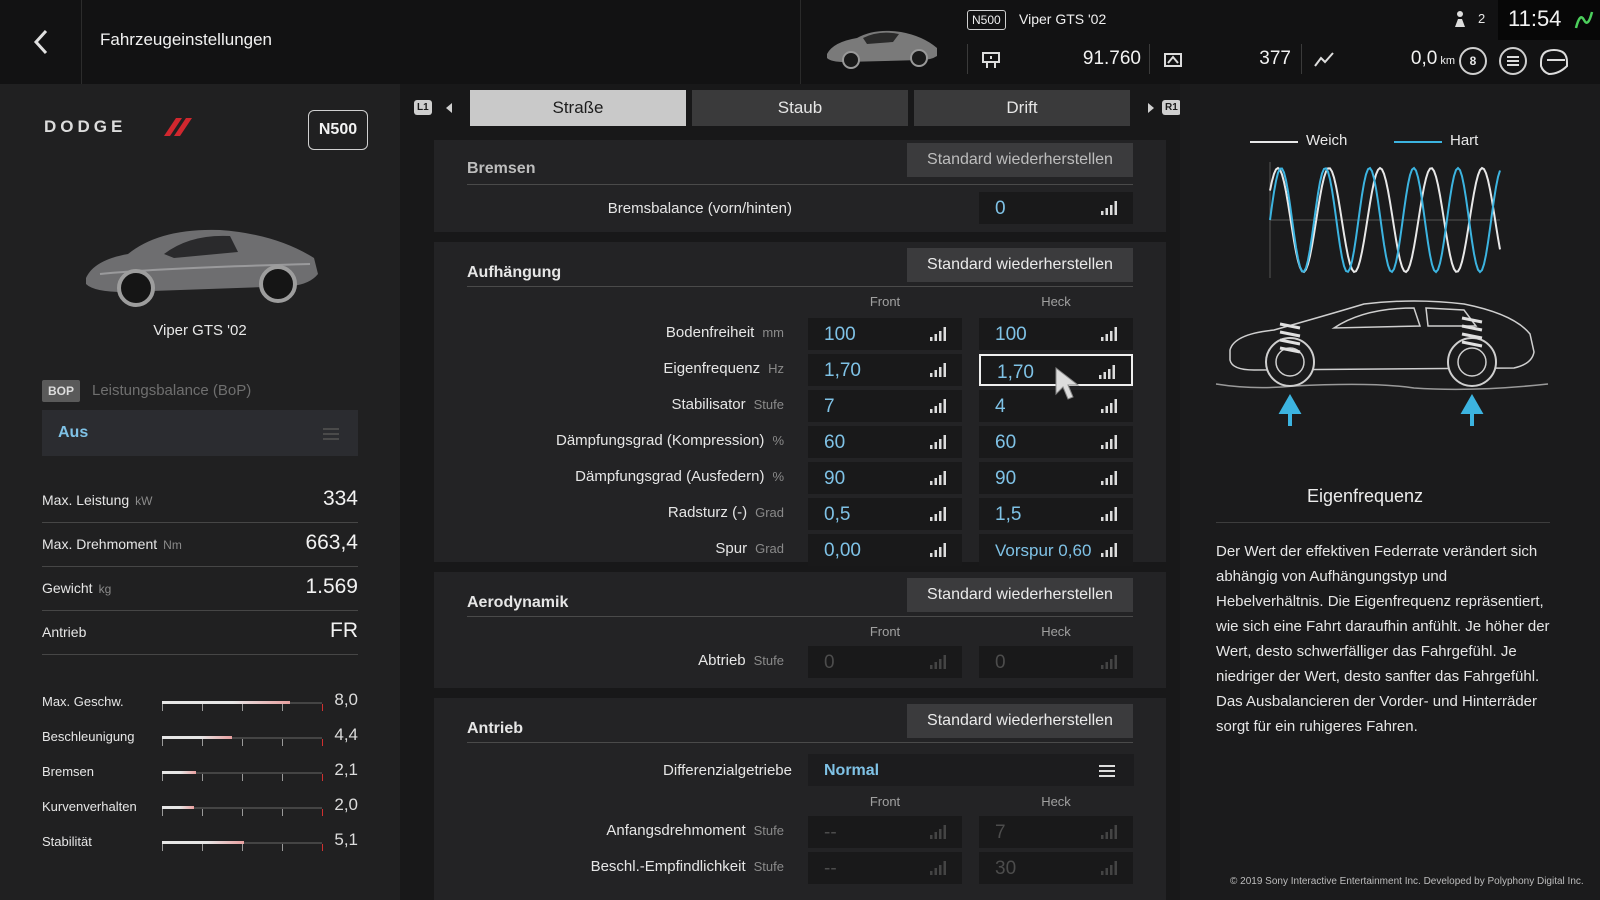 This screenshot has width=1600, height=900. What do you see at coordinates (986, 20) in the screenshot?
I see `class-badge: N500` at bounding box center [986, 20].